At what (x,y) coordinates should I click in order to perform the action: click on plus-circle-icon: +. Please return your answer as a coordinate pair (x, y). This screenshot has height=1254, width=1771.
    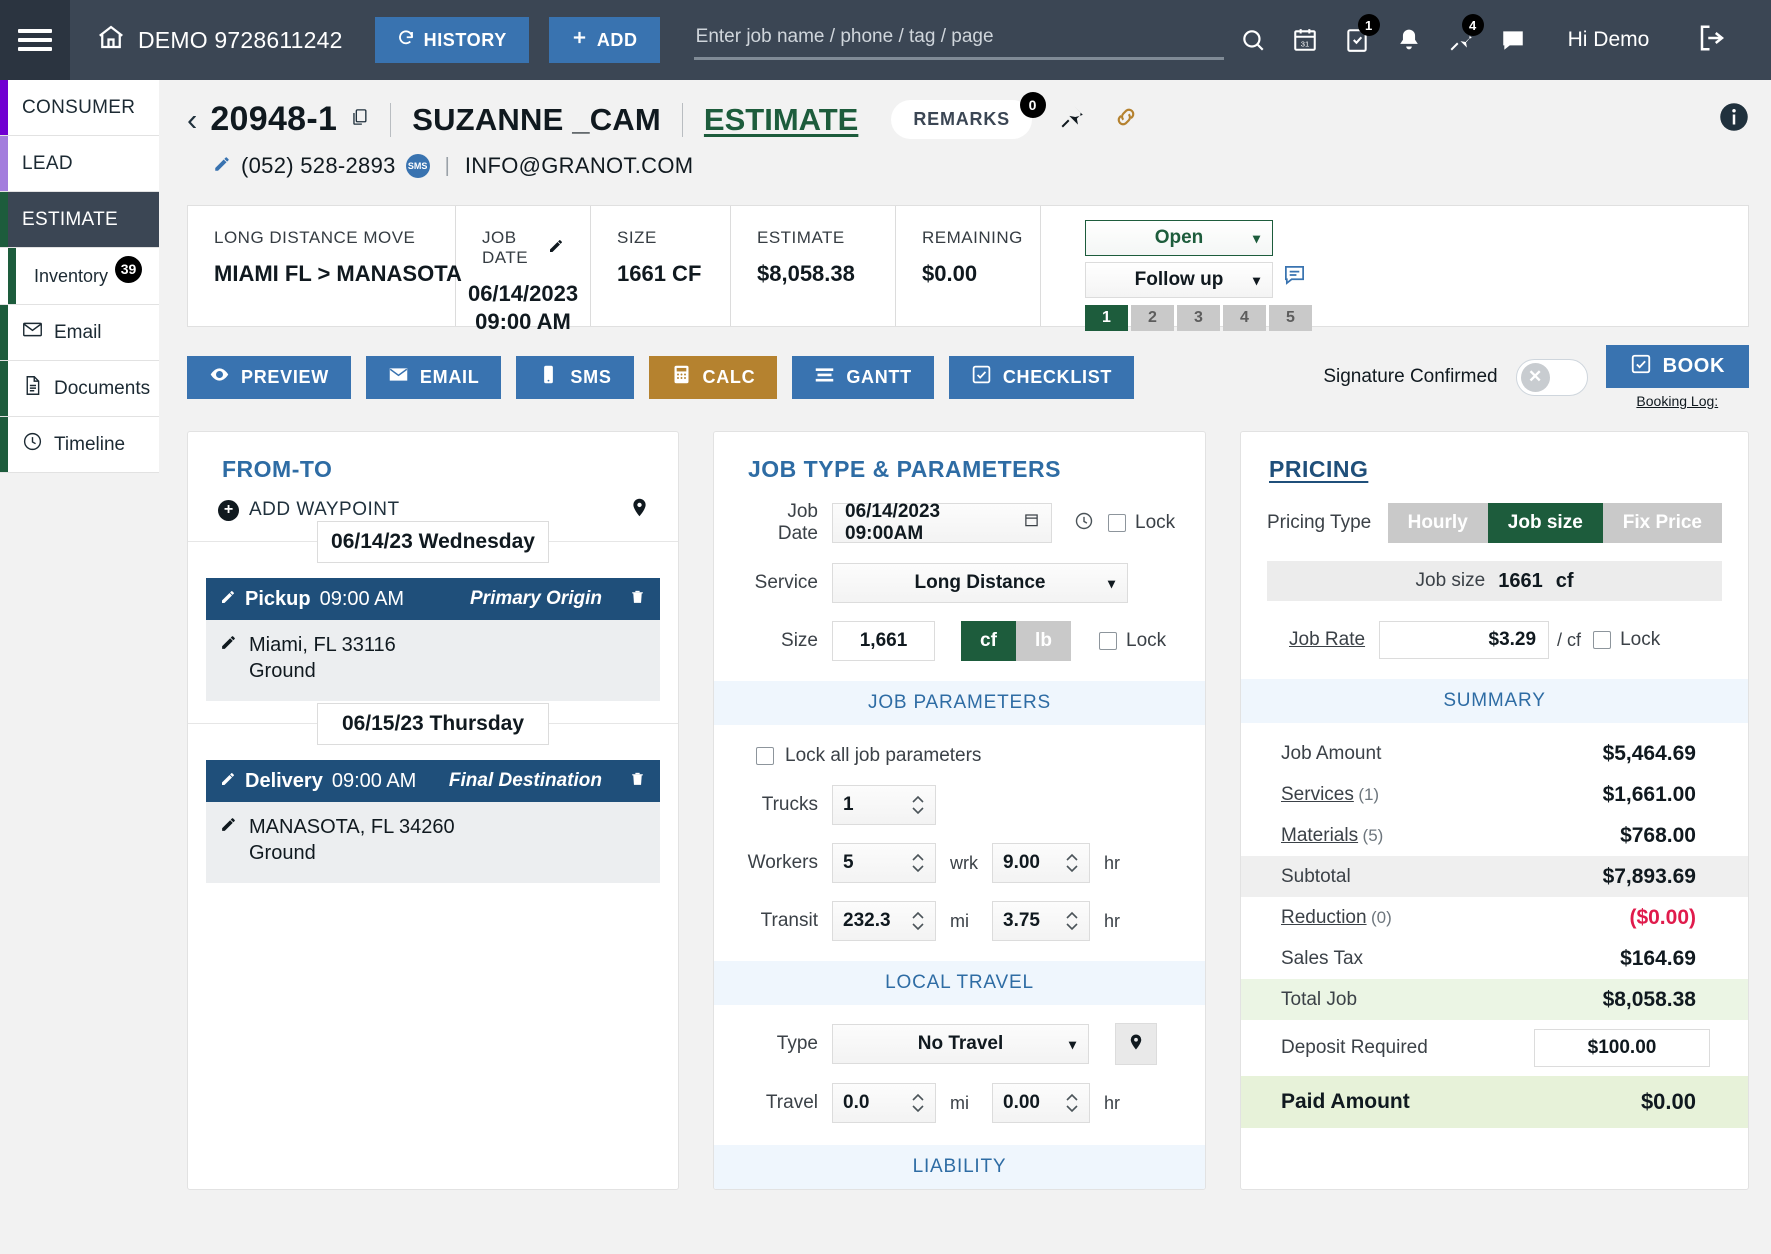
    Looking at the image, I should click on (228, 510).